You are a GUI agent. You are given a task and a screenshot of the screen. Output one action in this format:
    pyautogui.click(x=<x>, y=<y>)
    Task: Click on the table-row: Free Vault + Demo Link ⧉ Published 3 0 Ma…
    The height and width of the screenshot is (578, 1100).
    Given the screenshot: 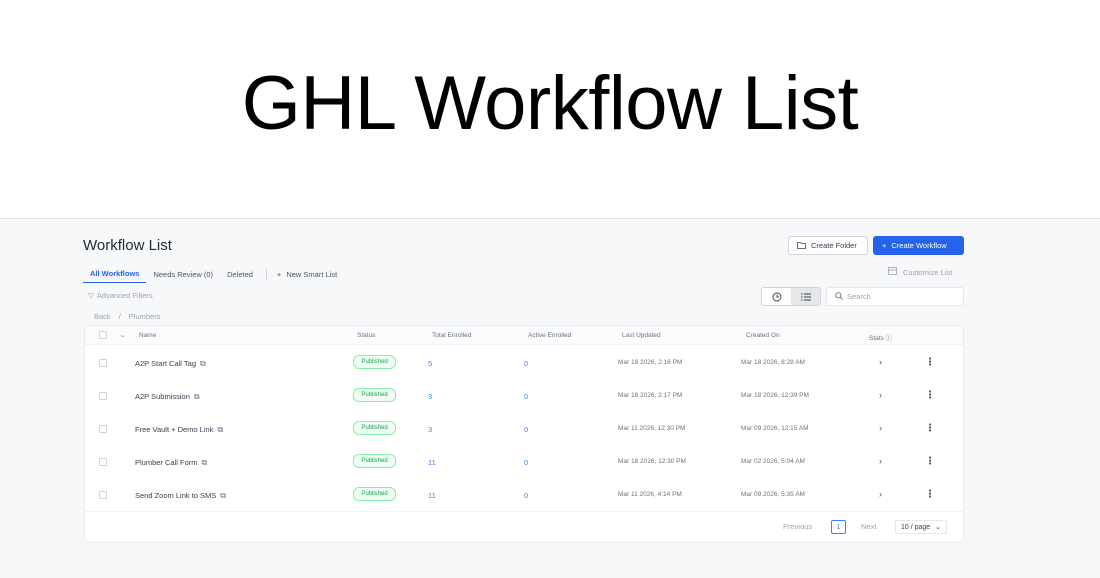 What is the action you would take?
    pyautogui.click(x=524, y=429)
    